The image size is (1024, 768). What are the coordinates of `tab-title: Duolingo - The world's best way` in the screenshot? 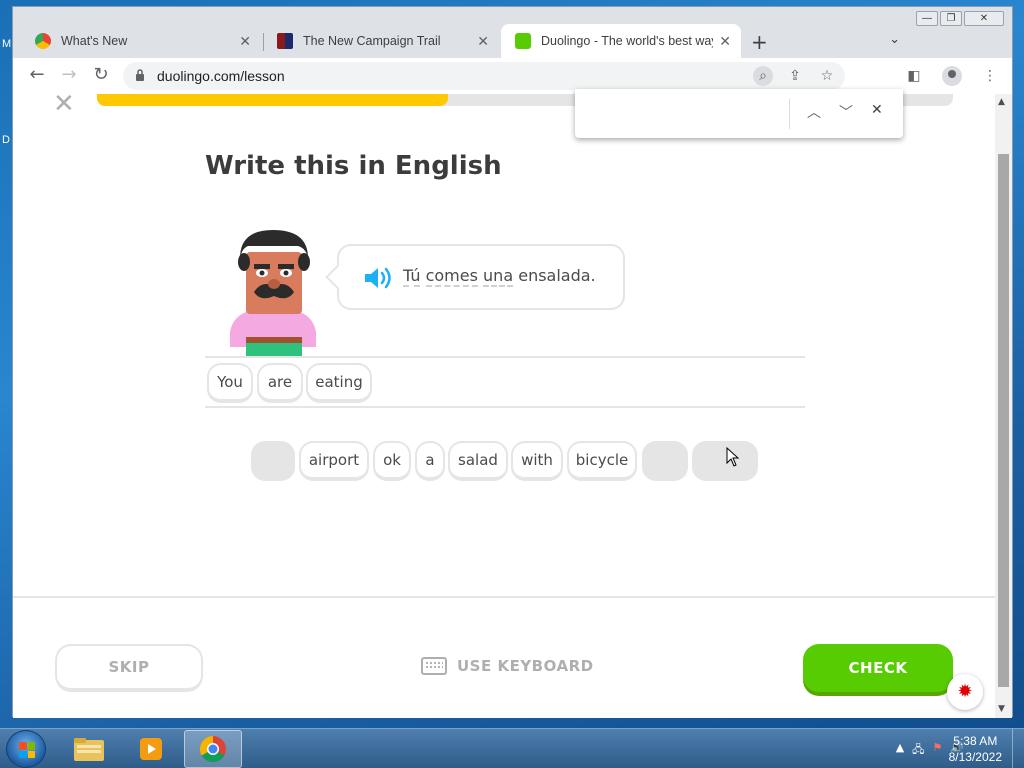 It's located at (627, 41).